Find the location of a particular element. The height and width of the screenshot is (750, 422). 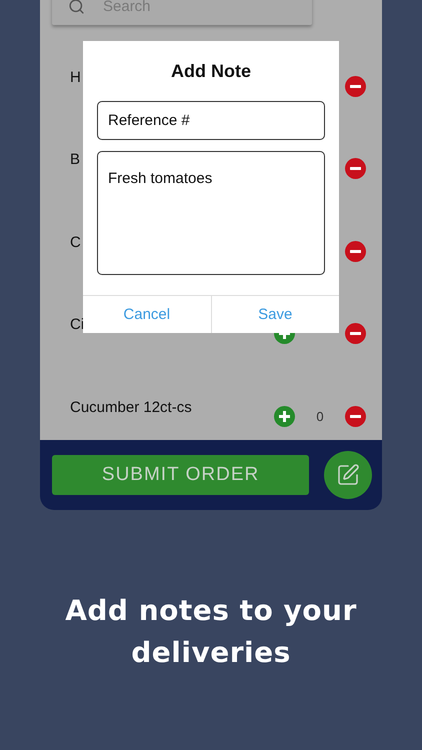

product-name: H is located at coordinates (75, 77).